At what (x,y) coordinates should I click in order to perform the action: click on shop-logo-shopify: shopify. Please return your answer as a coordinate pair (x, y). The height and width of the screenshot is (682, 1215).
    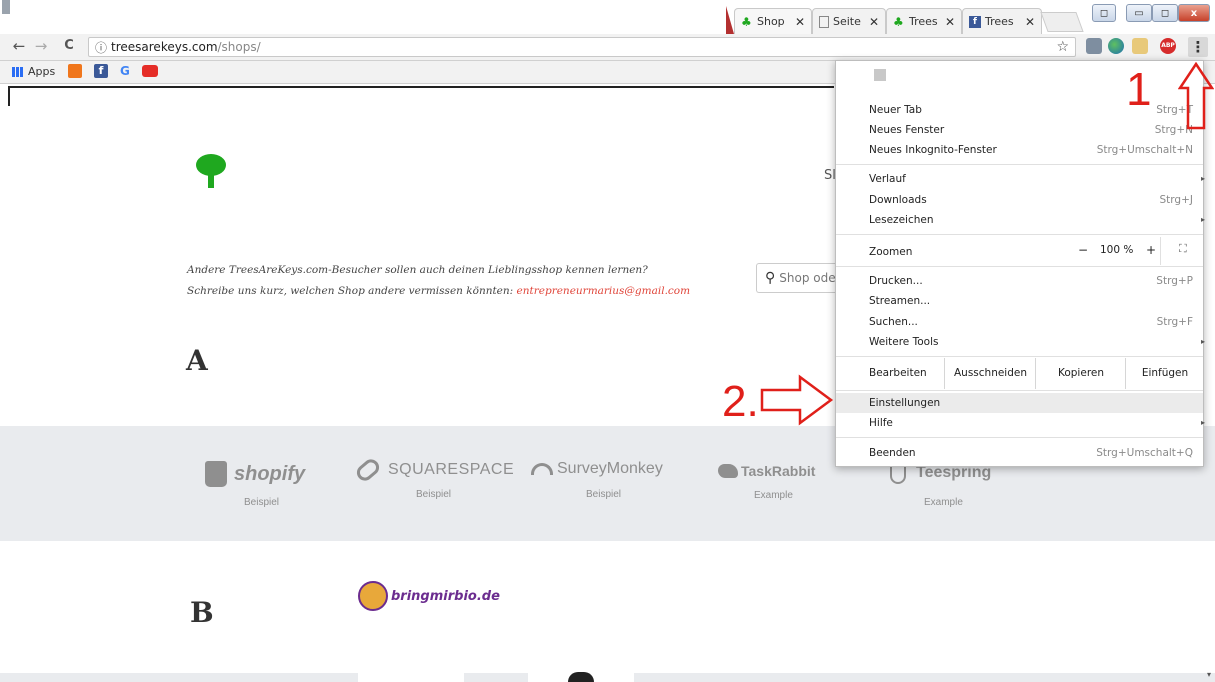
    Looking at the image, I should click on (255, 474).